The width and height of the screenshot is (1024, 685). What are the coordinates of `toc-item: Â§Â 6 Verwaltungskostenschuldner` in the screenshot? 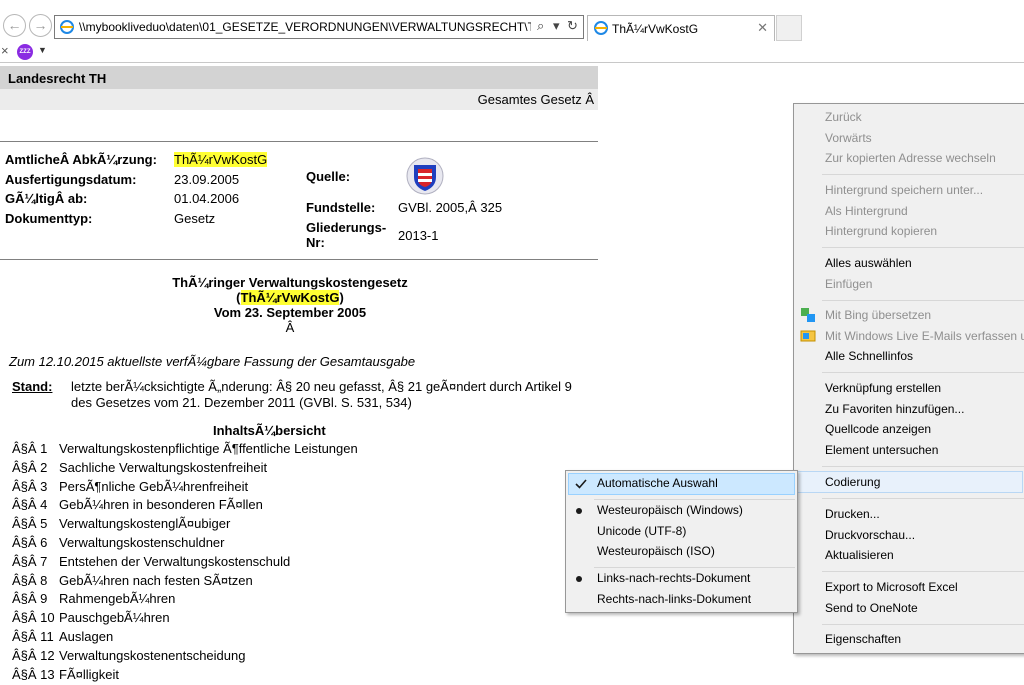 It's located at (185, 544).